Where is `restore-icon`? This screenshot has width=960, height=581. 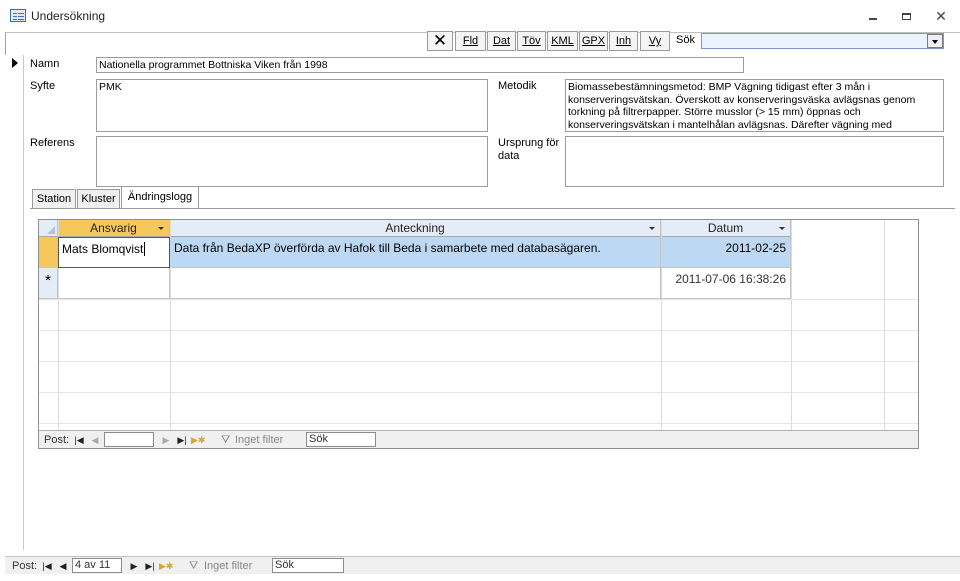 restore-icon is located at coordinates (906, 17).